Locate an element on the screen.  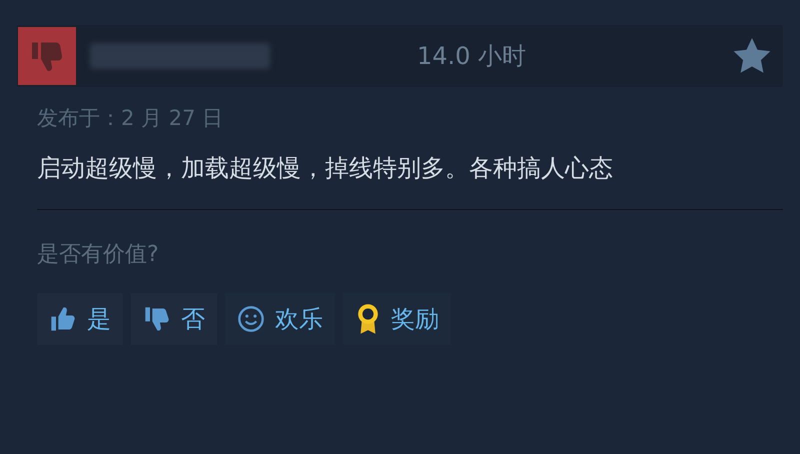
smiley-icon is located at coordinates (251, 318).